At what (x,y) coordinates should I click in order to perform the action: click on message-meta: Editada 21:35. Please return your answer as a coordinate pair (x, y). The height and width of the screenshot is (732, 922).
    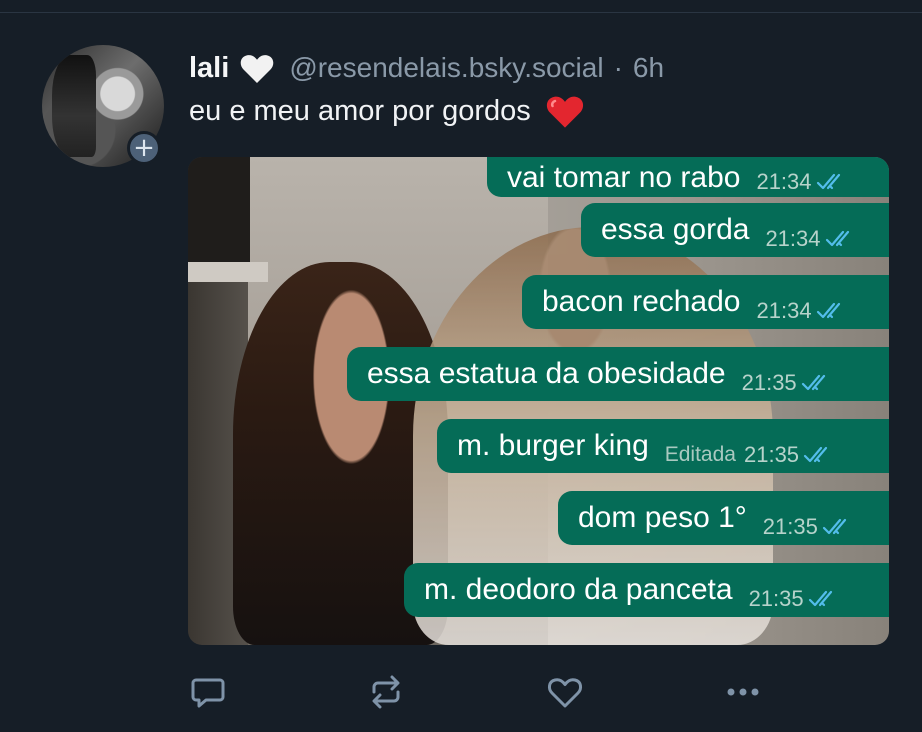
    Looking at the image, I should click on (751, 455).